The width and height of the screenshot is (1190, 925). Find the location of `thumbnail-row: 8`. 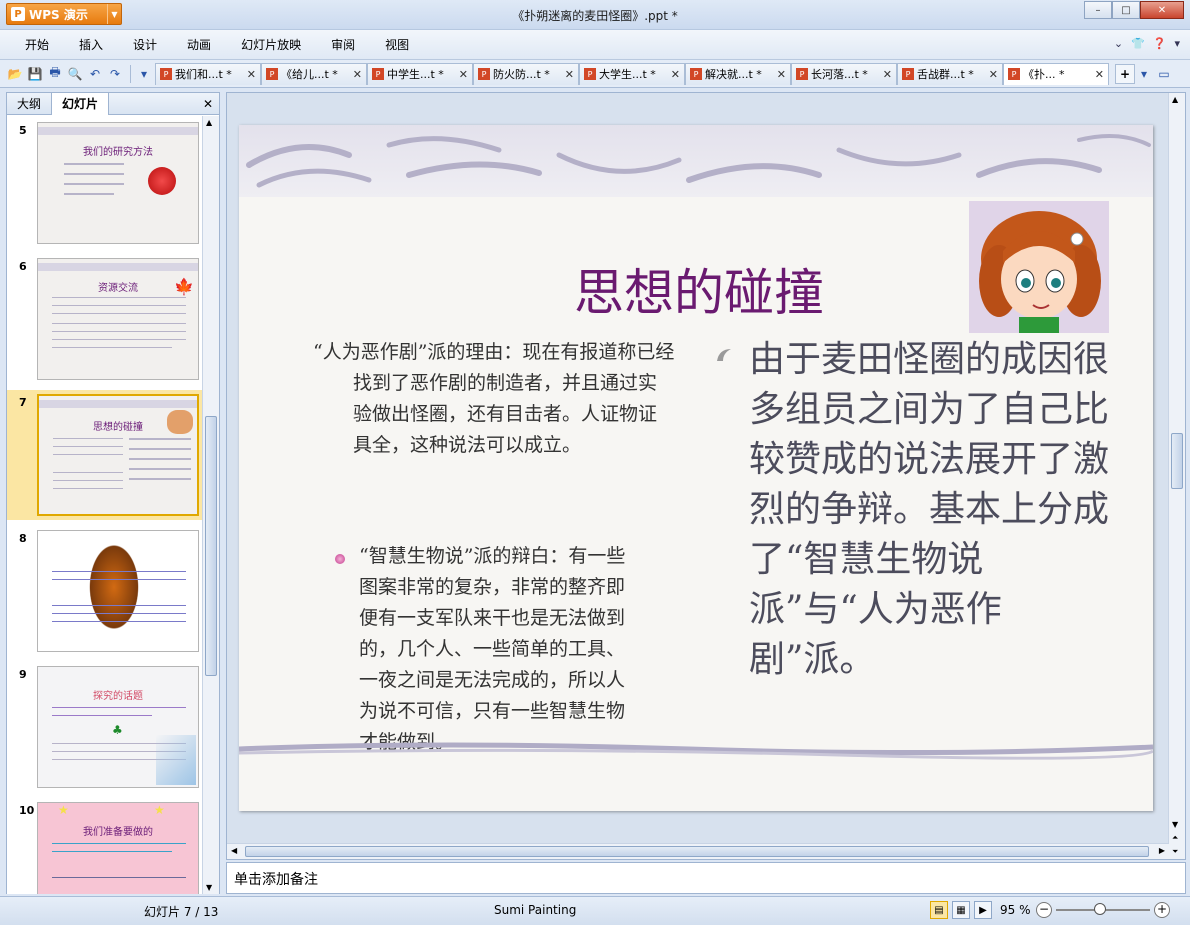

thumbnail-row: 8 is located at coordinates (105, 591).